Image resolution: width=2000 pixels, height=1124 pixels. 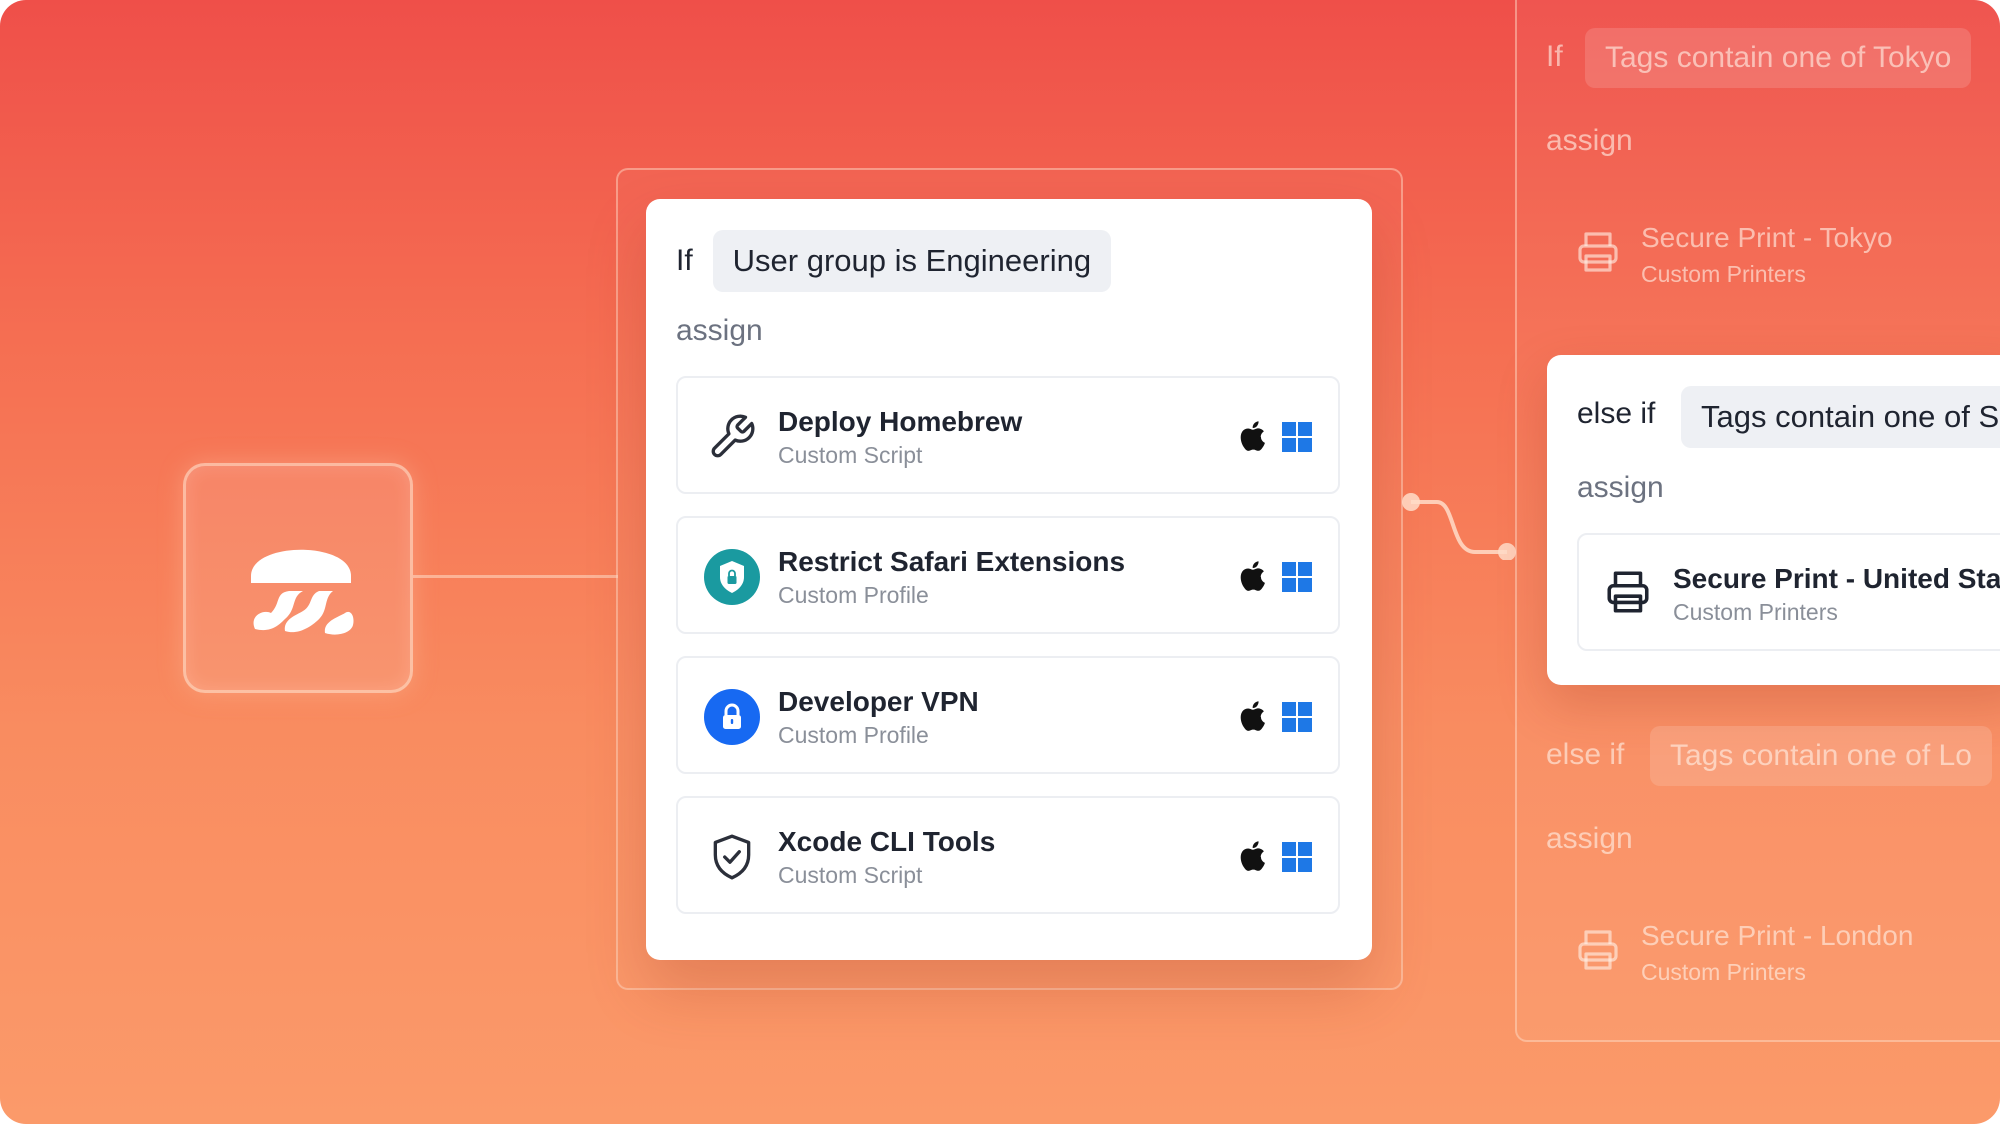 I want to click on condition-pill: User group is Engineering, so click(x=912, y=261).